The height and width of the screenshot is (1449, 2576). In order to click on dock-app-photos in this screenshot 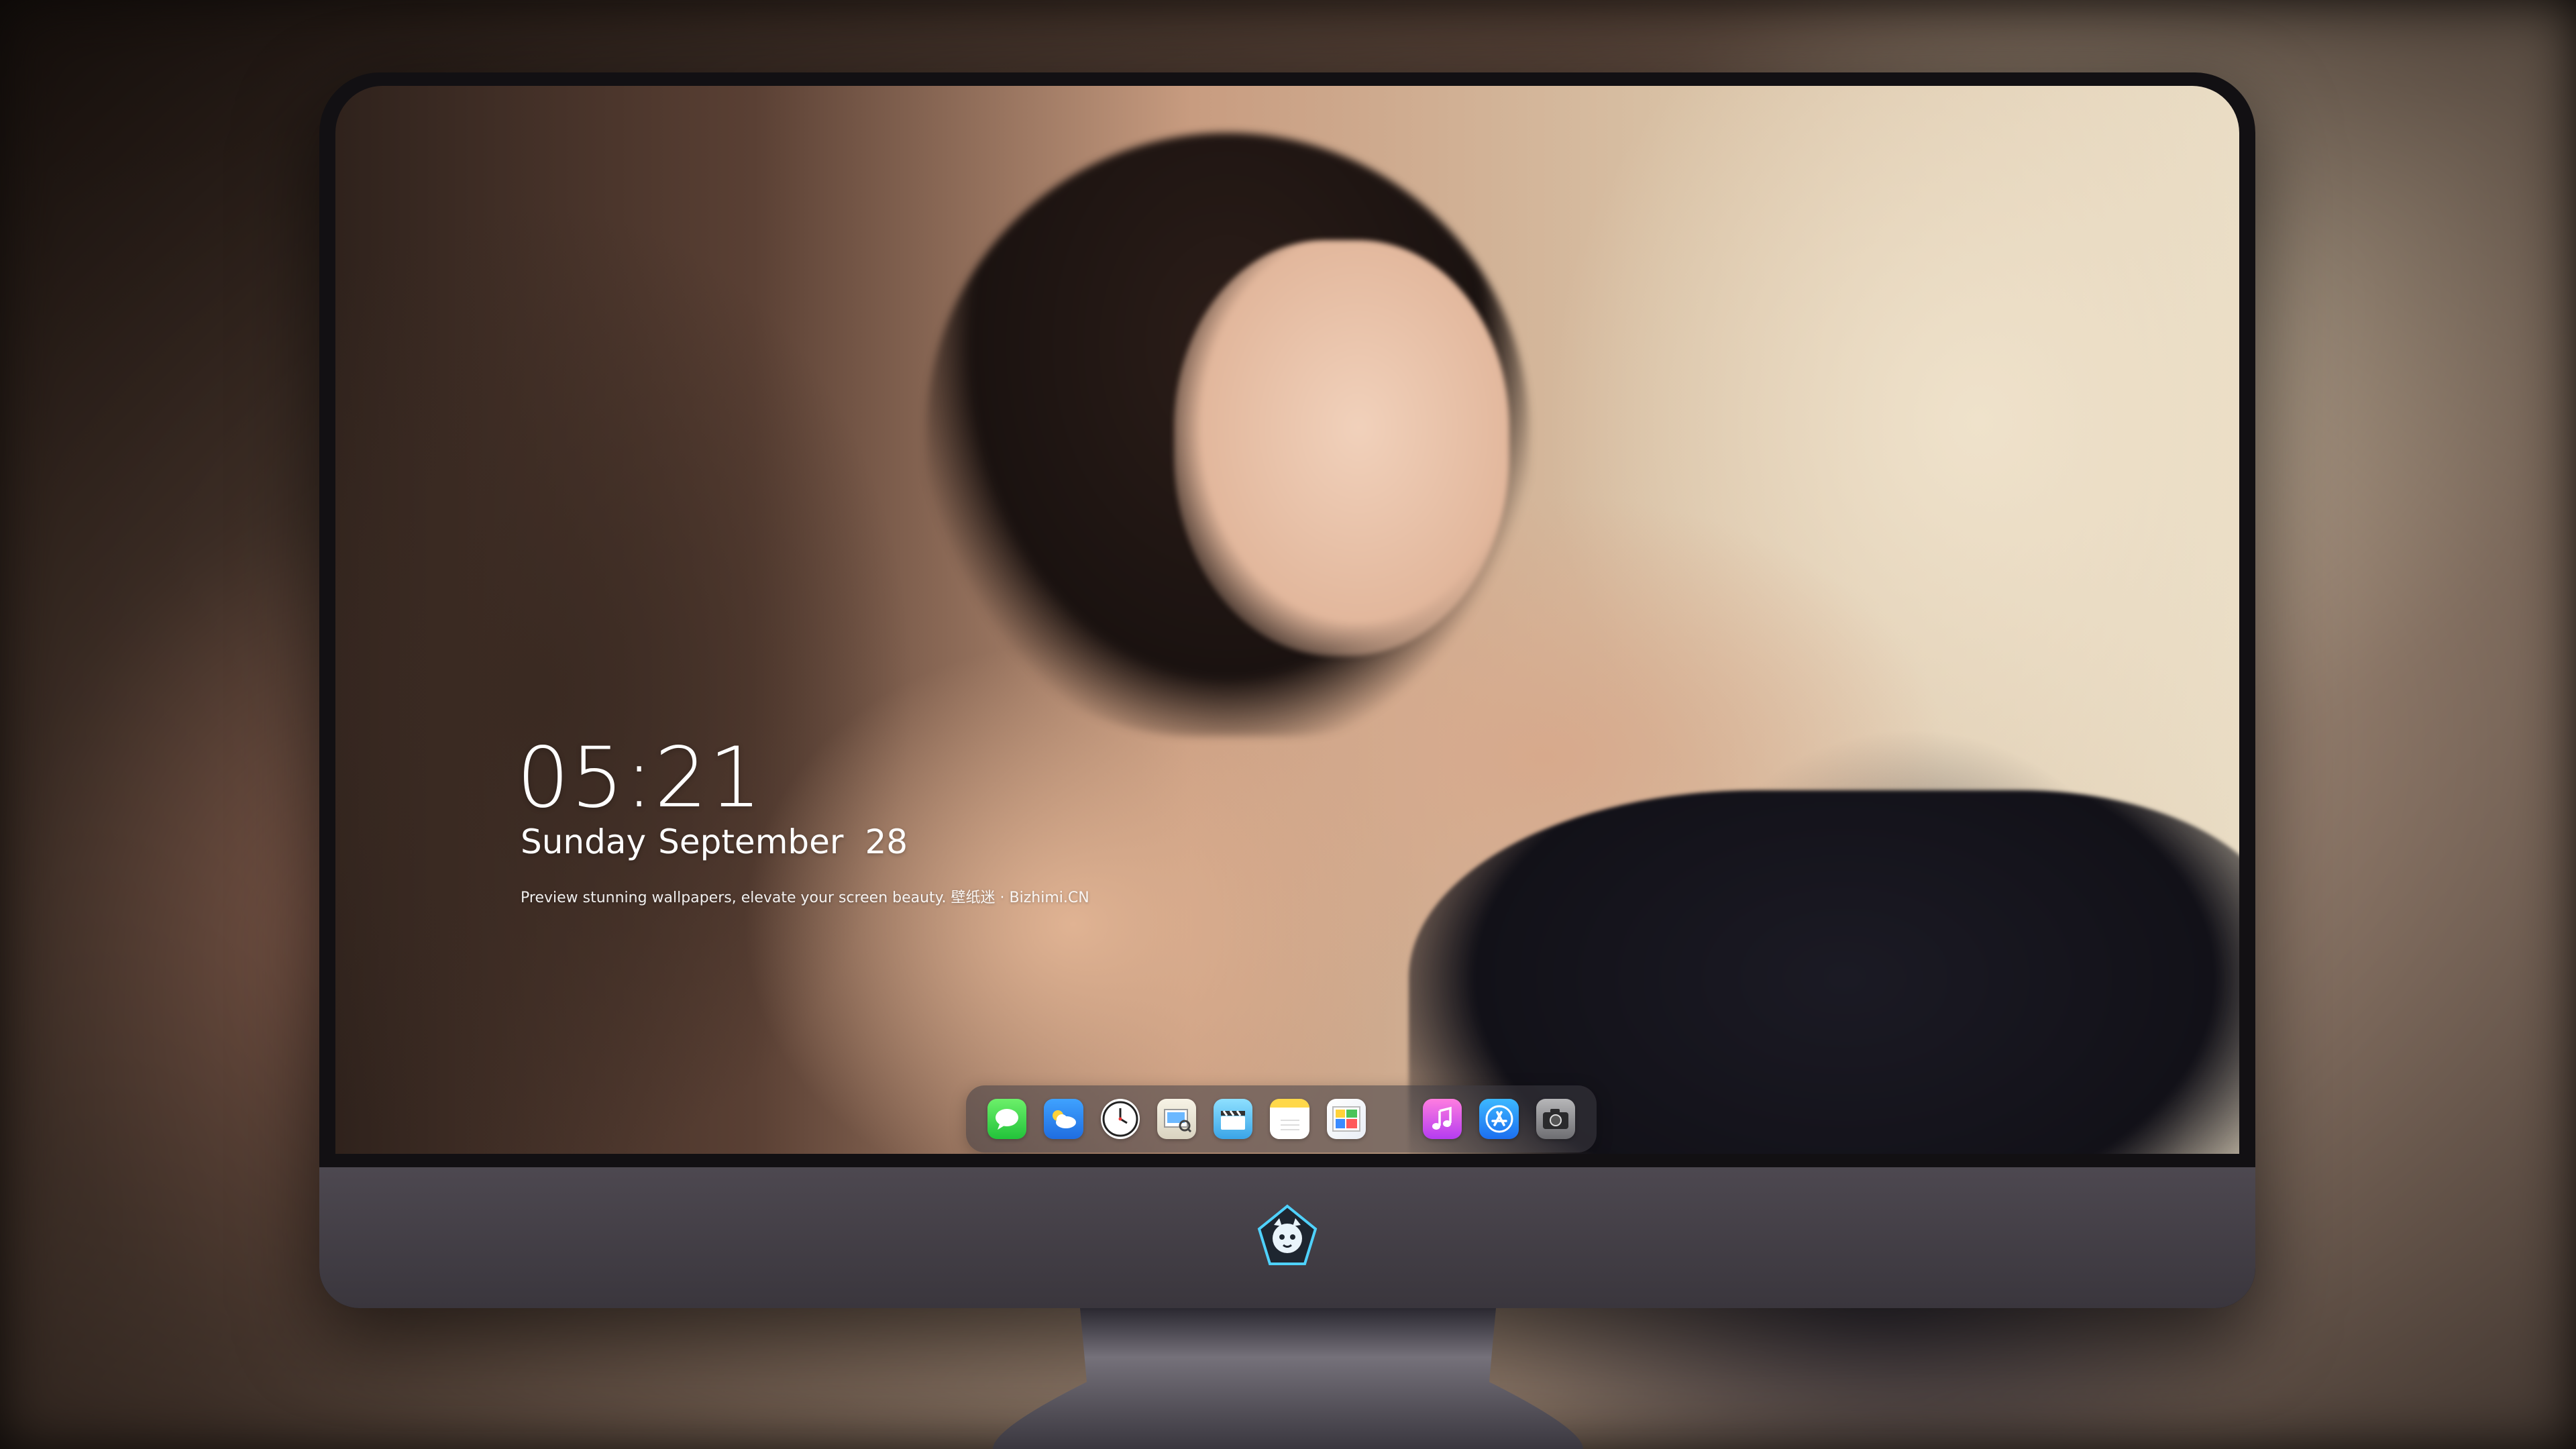, I will do `click(1346, 1119)`.